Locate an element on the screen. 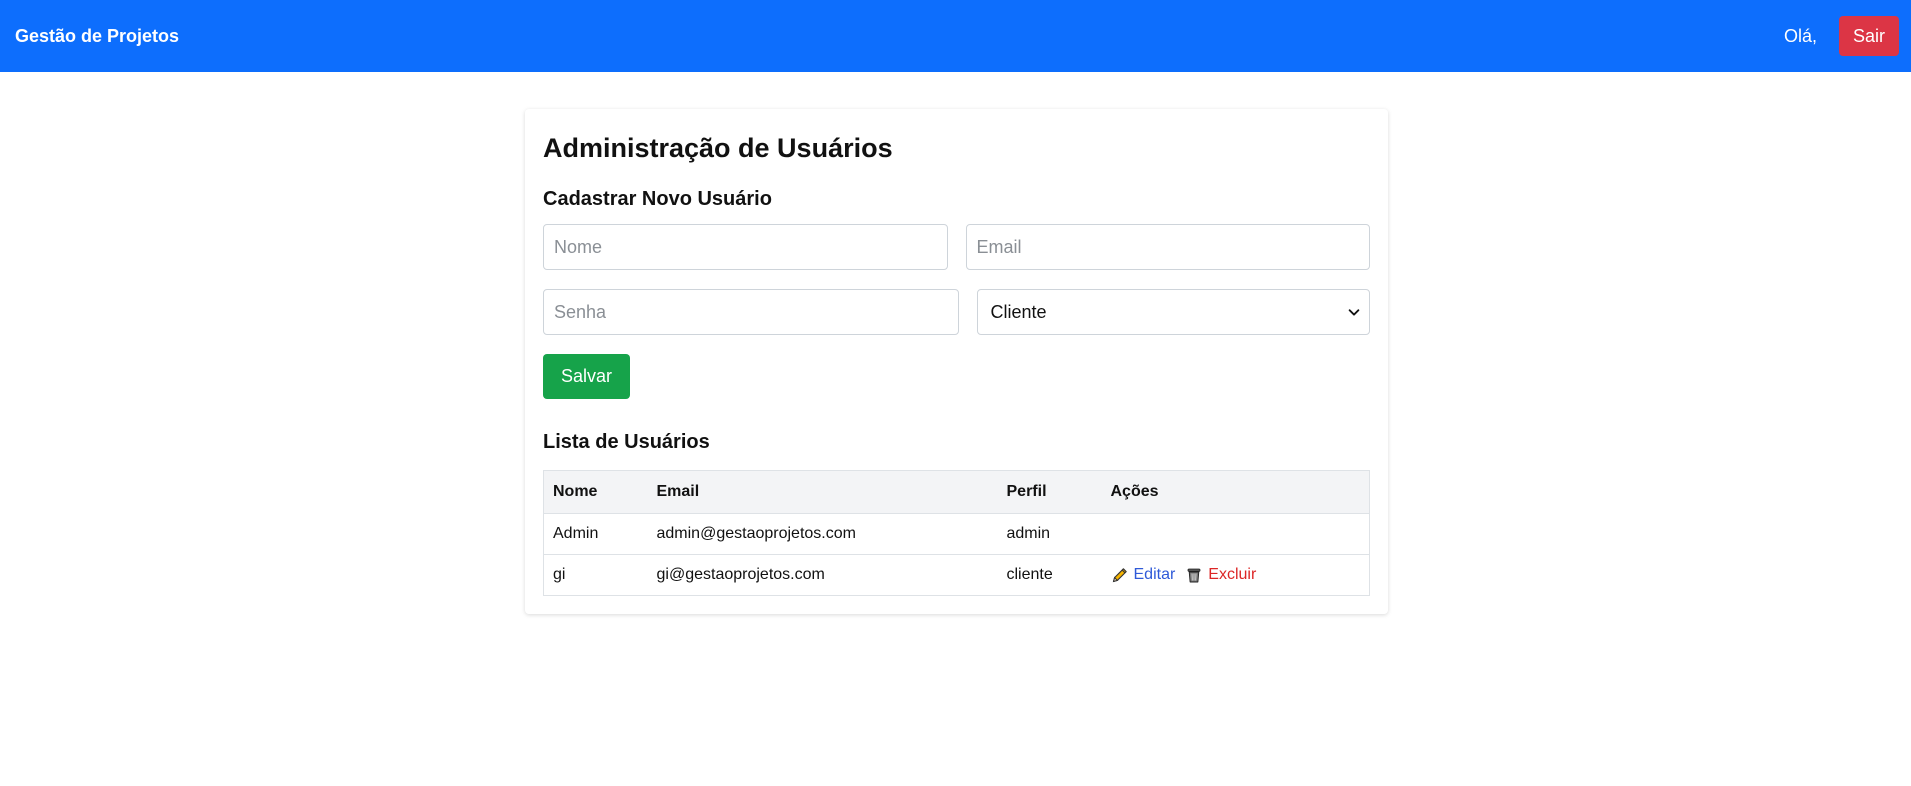  password-input is located at coordinates (751, 312).